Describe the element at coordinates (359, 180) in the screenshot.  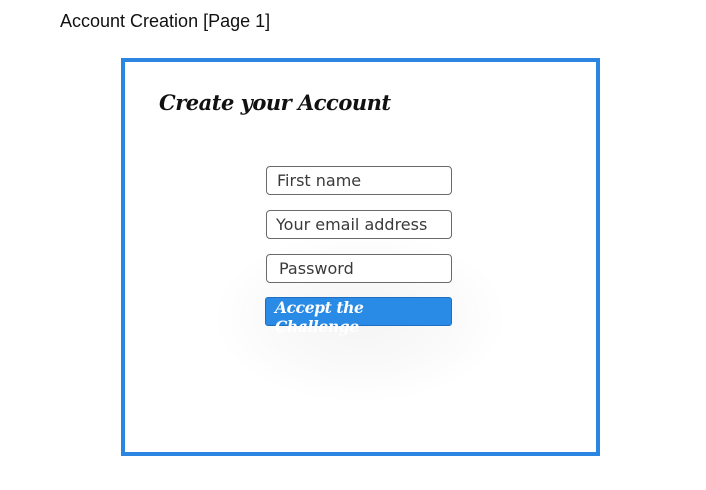
I see `first-name-field` at that location.